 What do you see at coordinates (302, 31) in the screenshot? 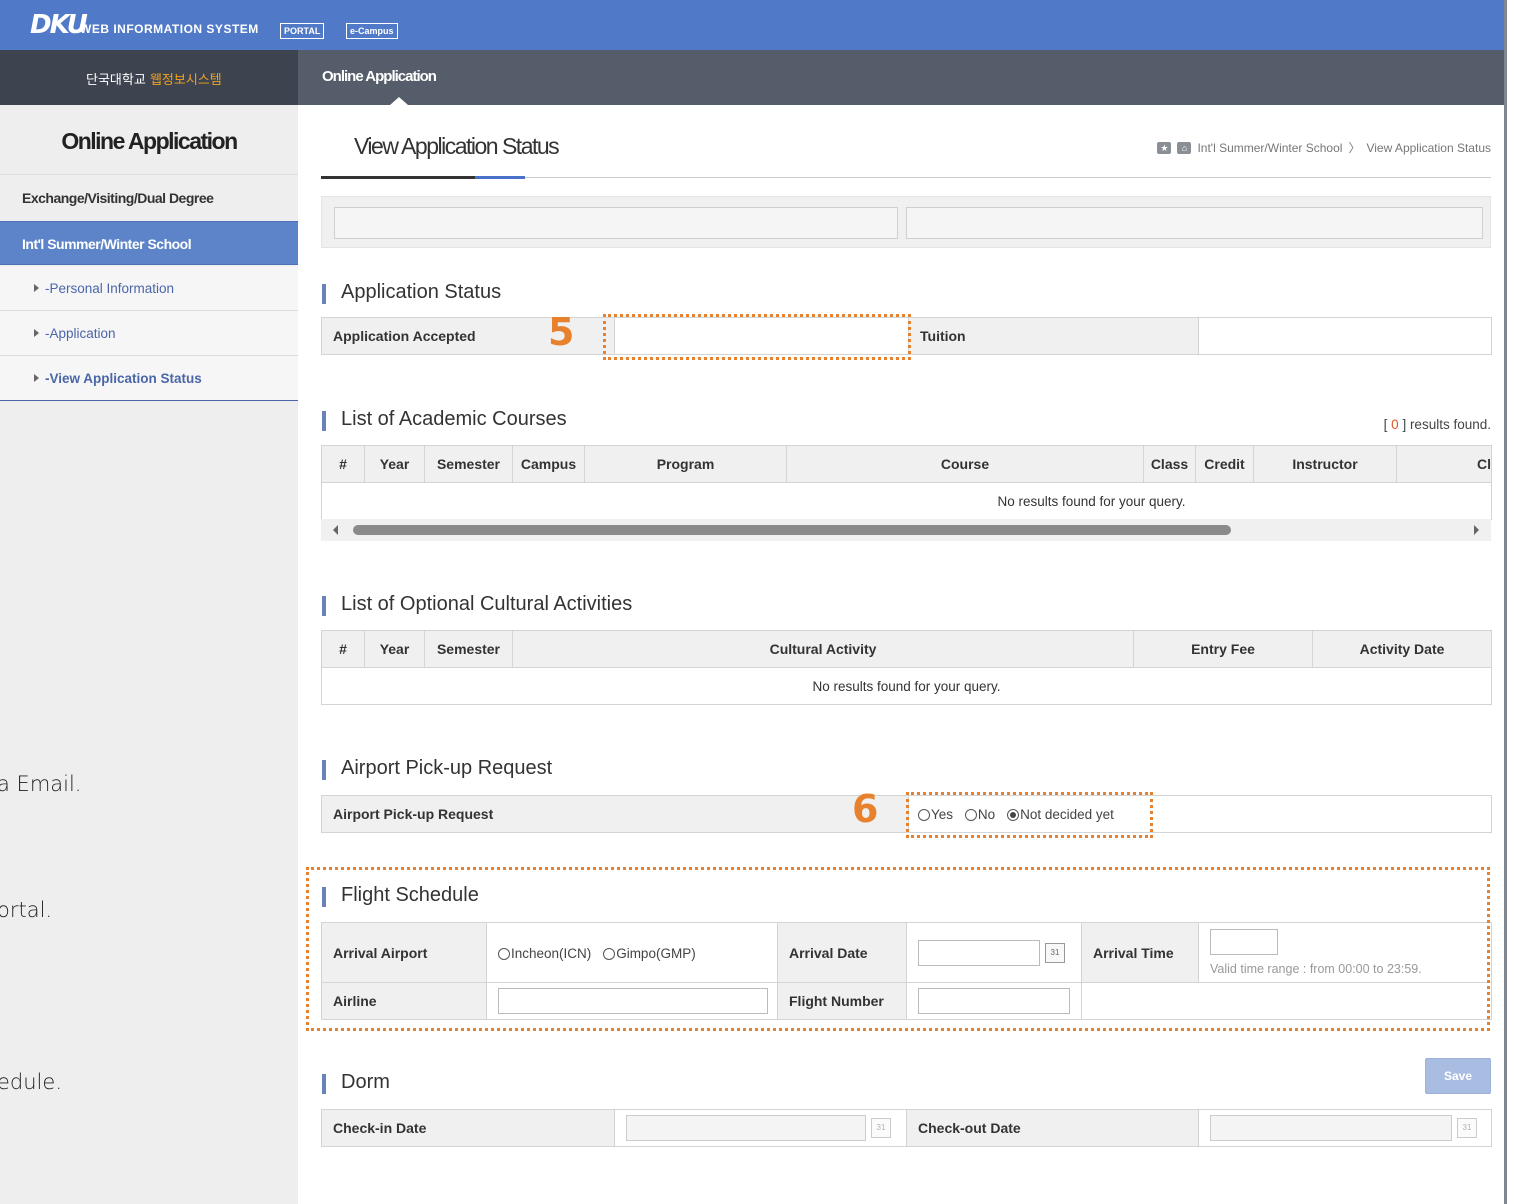
I see `portal-tab: PORTAL` at bounding box center [302, 31].